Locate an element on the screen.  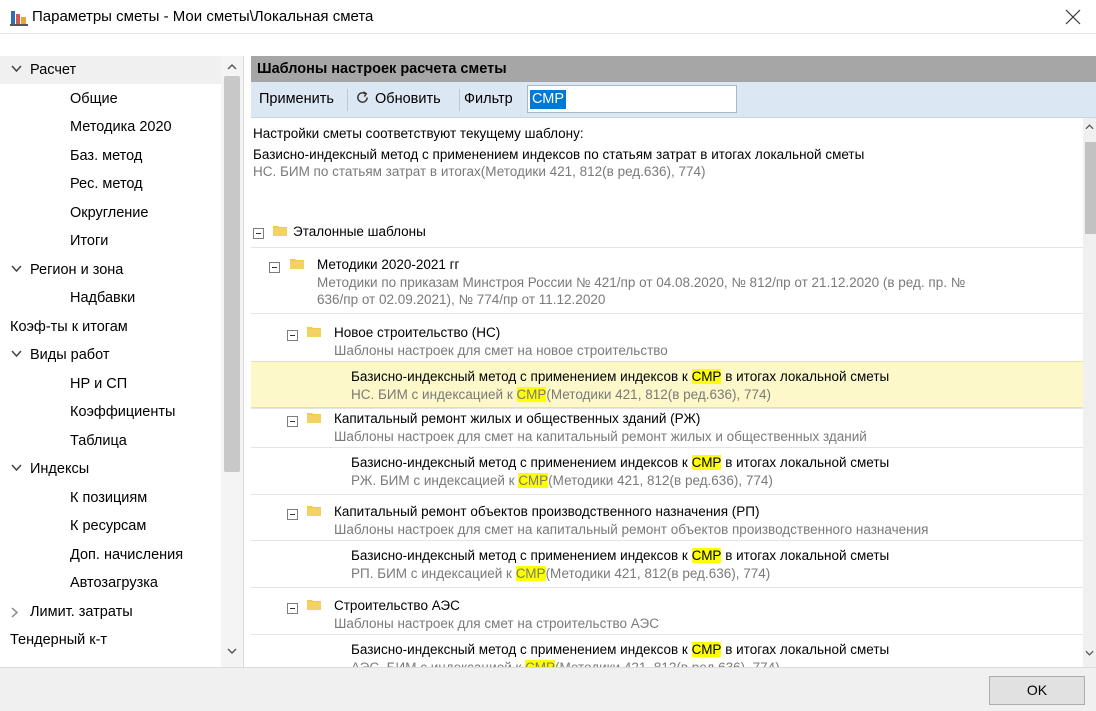
nav-item: Лимит. затраты is located at coordinates (110, 612).